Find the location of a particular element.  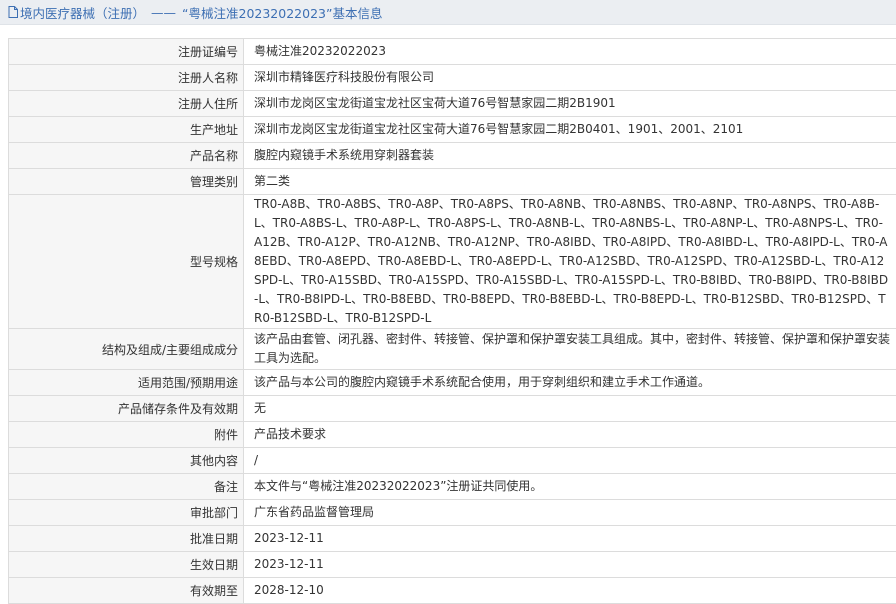

row-value: 无 is located at coordinates (570, 409).